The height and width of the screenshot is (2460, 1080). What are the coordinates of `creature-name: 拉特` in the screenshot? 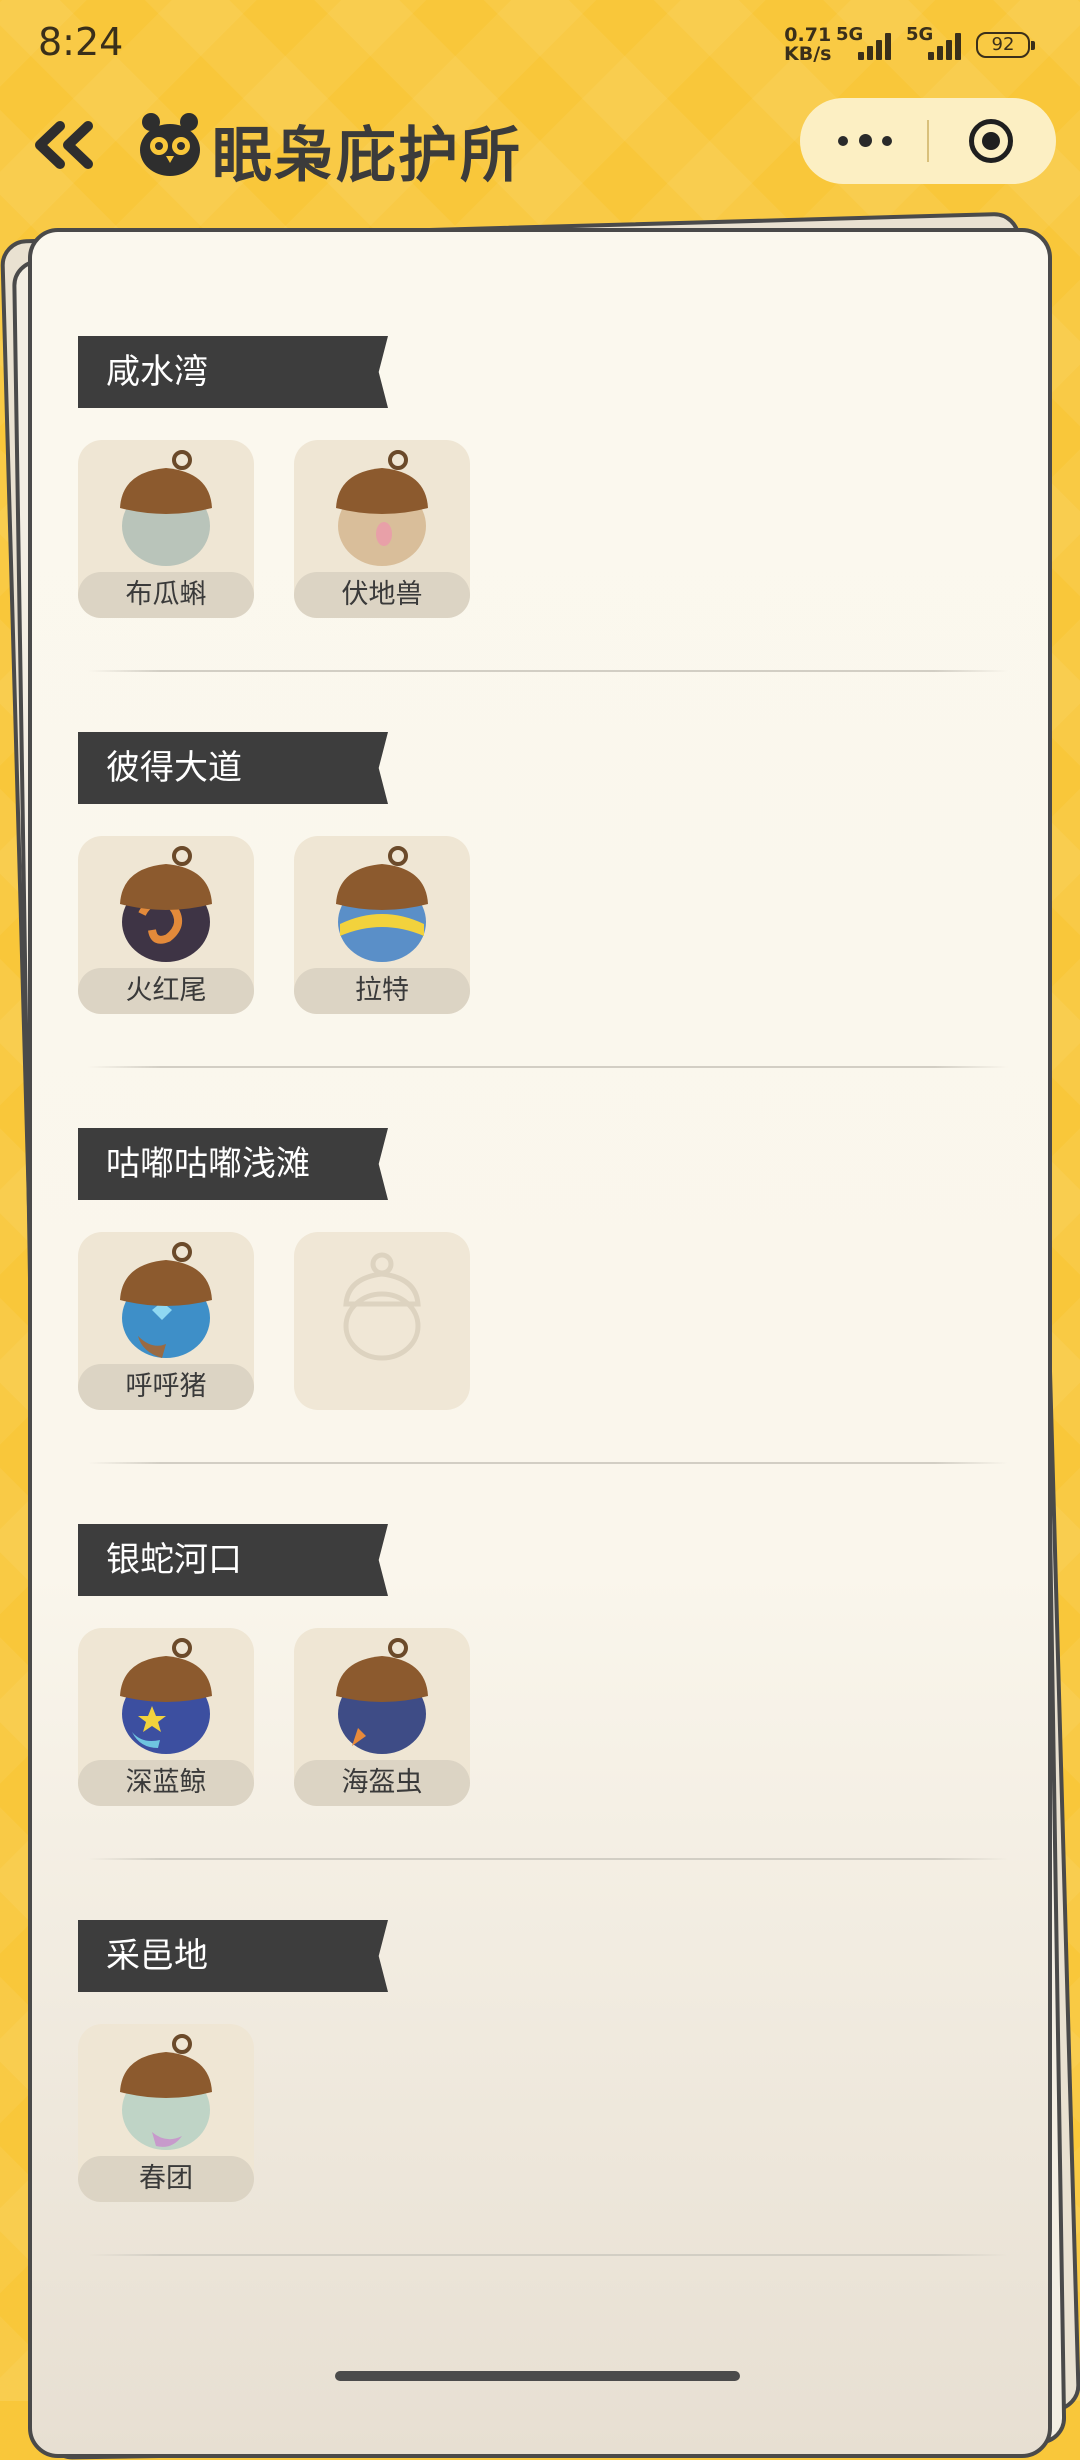 It's located at (382, 991).